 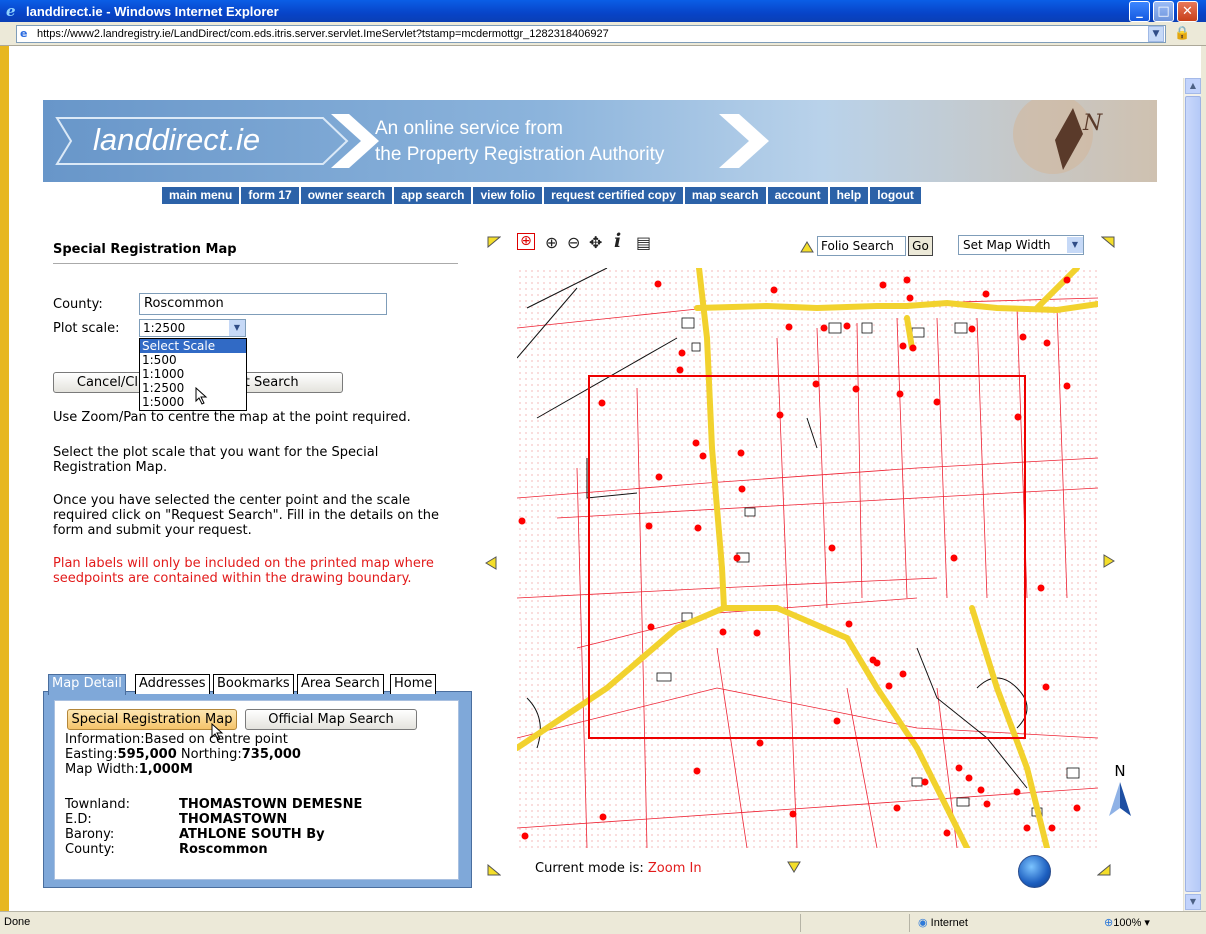 I want to click on minimize-button: _, so click(x=1139, y=11).